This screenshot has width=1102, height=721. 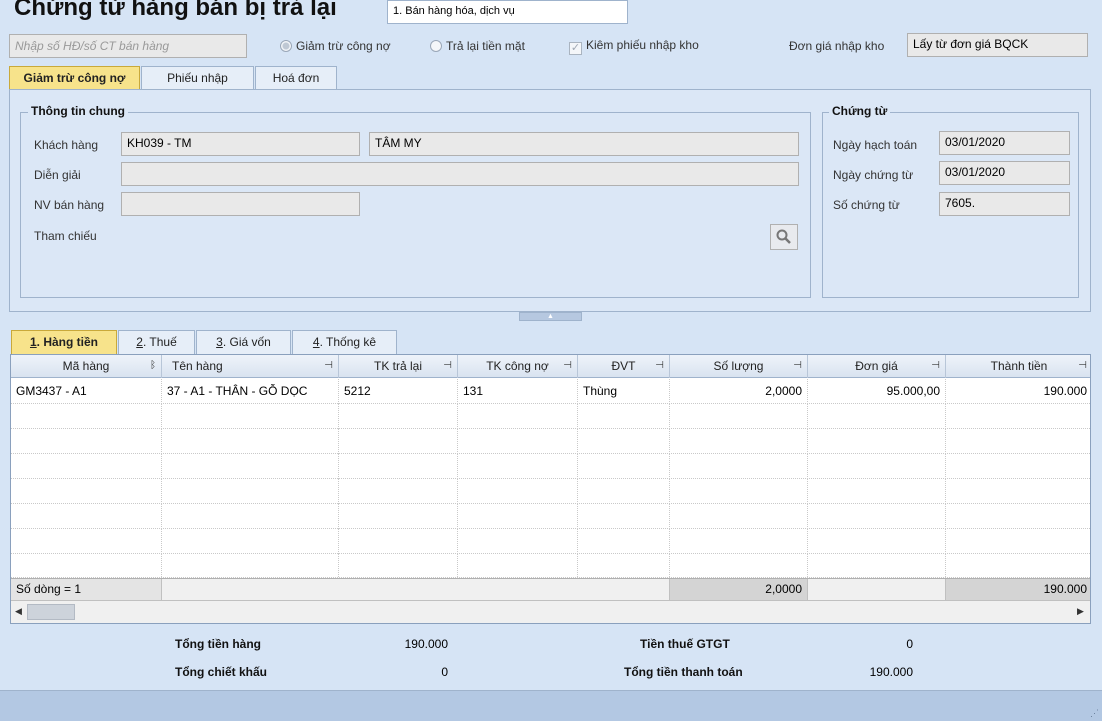 What do you see at coordinates (1004, 173) in the screenshot?
I see `voucher-date-field: 03/01/2020` at bounding box center [1004, 173].